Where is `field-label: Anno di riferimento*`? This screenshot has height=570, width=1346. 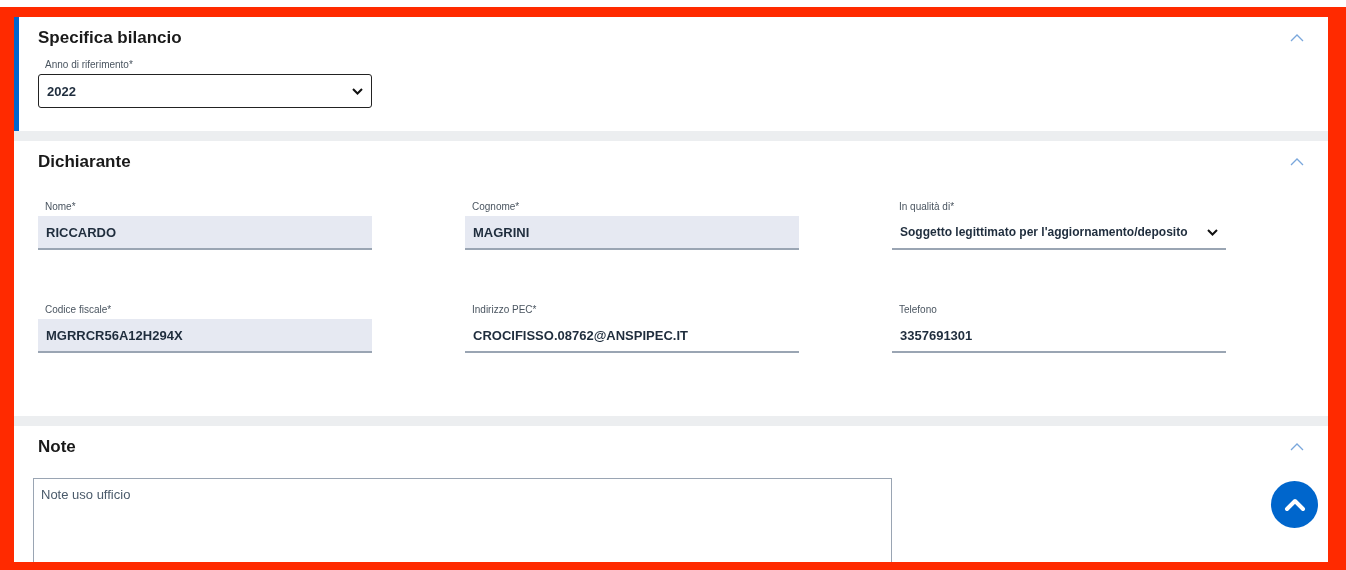
field-label: Anno di riferimento* is located at coordinates (89, 65).